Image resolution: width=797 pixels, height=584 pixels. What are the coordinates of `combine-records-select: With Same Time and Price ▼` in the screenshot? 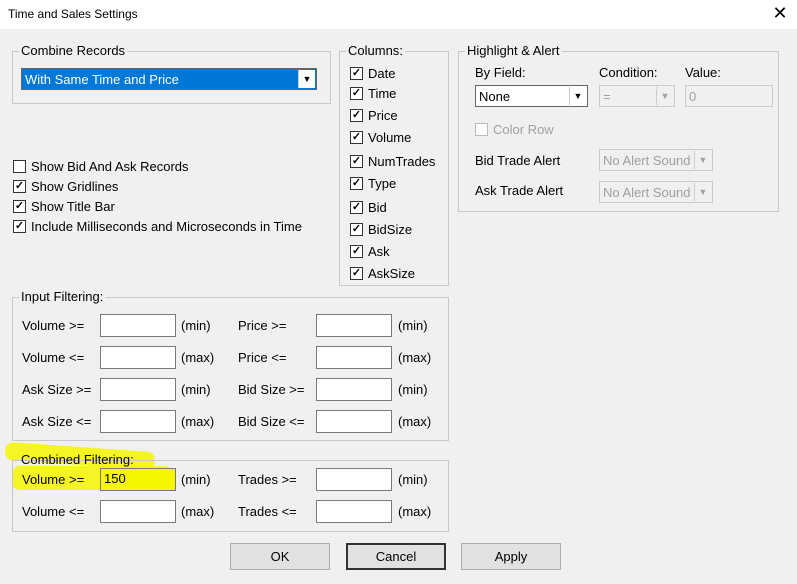 It's located at (169, 79).